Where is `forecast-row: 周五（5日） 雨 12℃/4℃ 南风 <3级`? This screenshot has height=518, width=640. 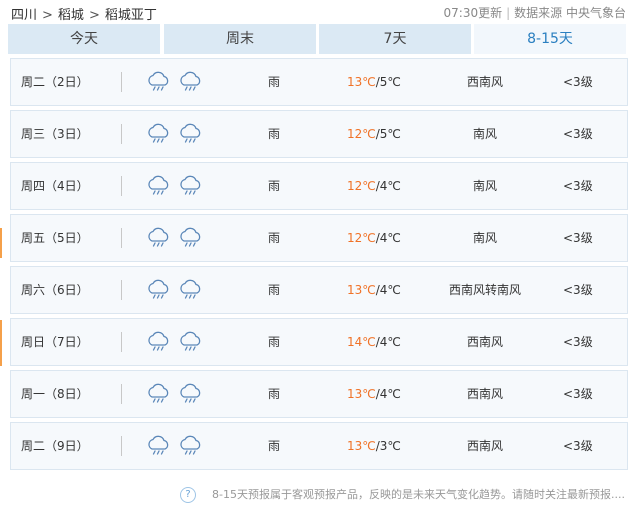 forecast-row: 周五（5日） 雨 12℃/4℃ 南风 <3级 is located at coordinates (319, 238).